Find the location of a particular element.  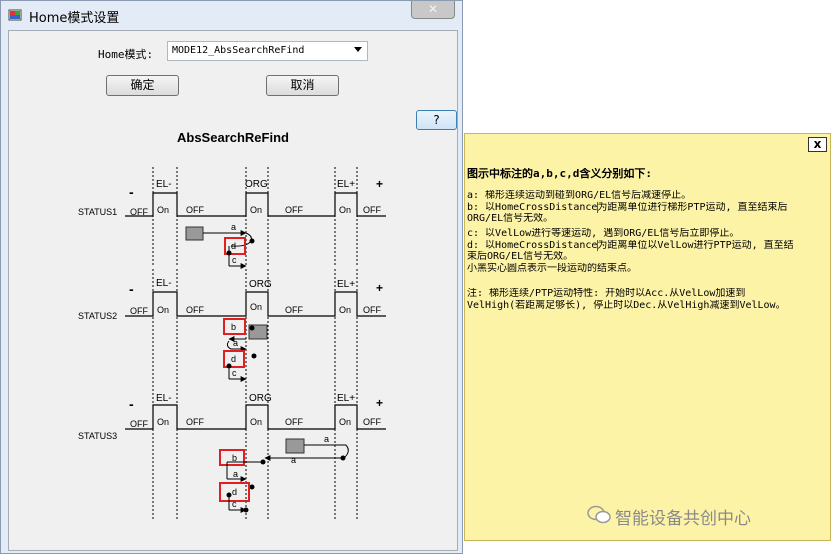

close-button: ✕ is located at coordinates (433, 10).